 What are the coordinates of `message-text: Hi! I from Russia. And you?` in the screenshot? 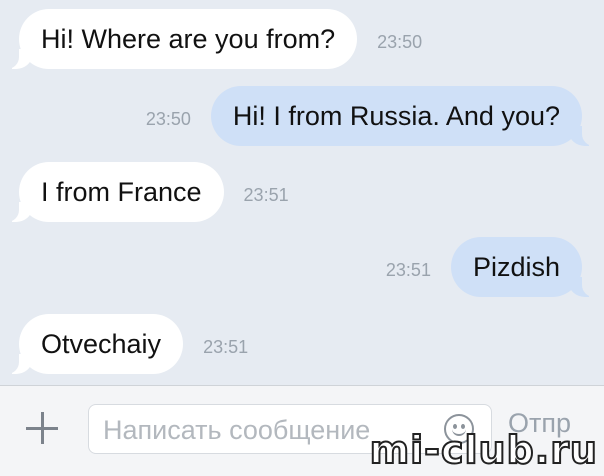 It's located at (396, 115).